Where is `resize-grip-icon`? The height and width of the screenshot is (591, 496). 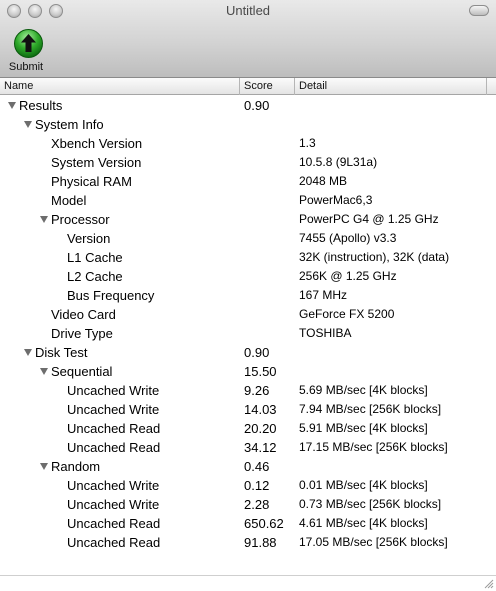 resize-grip-icon is located at coordinates (488, 583).